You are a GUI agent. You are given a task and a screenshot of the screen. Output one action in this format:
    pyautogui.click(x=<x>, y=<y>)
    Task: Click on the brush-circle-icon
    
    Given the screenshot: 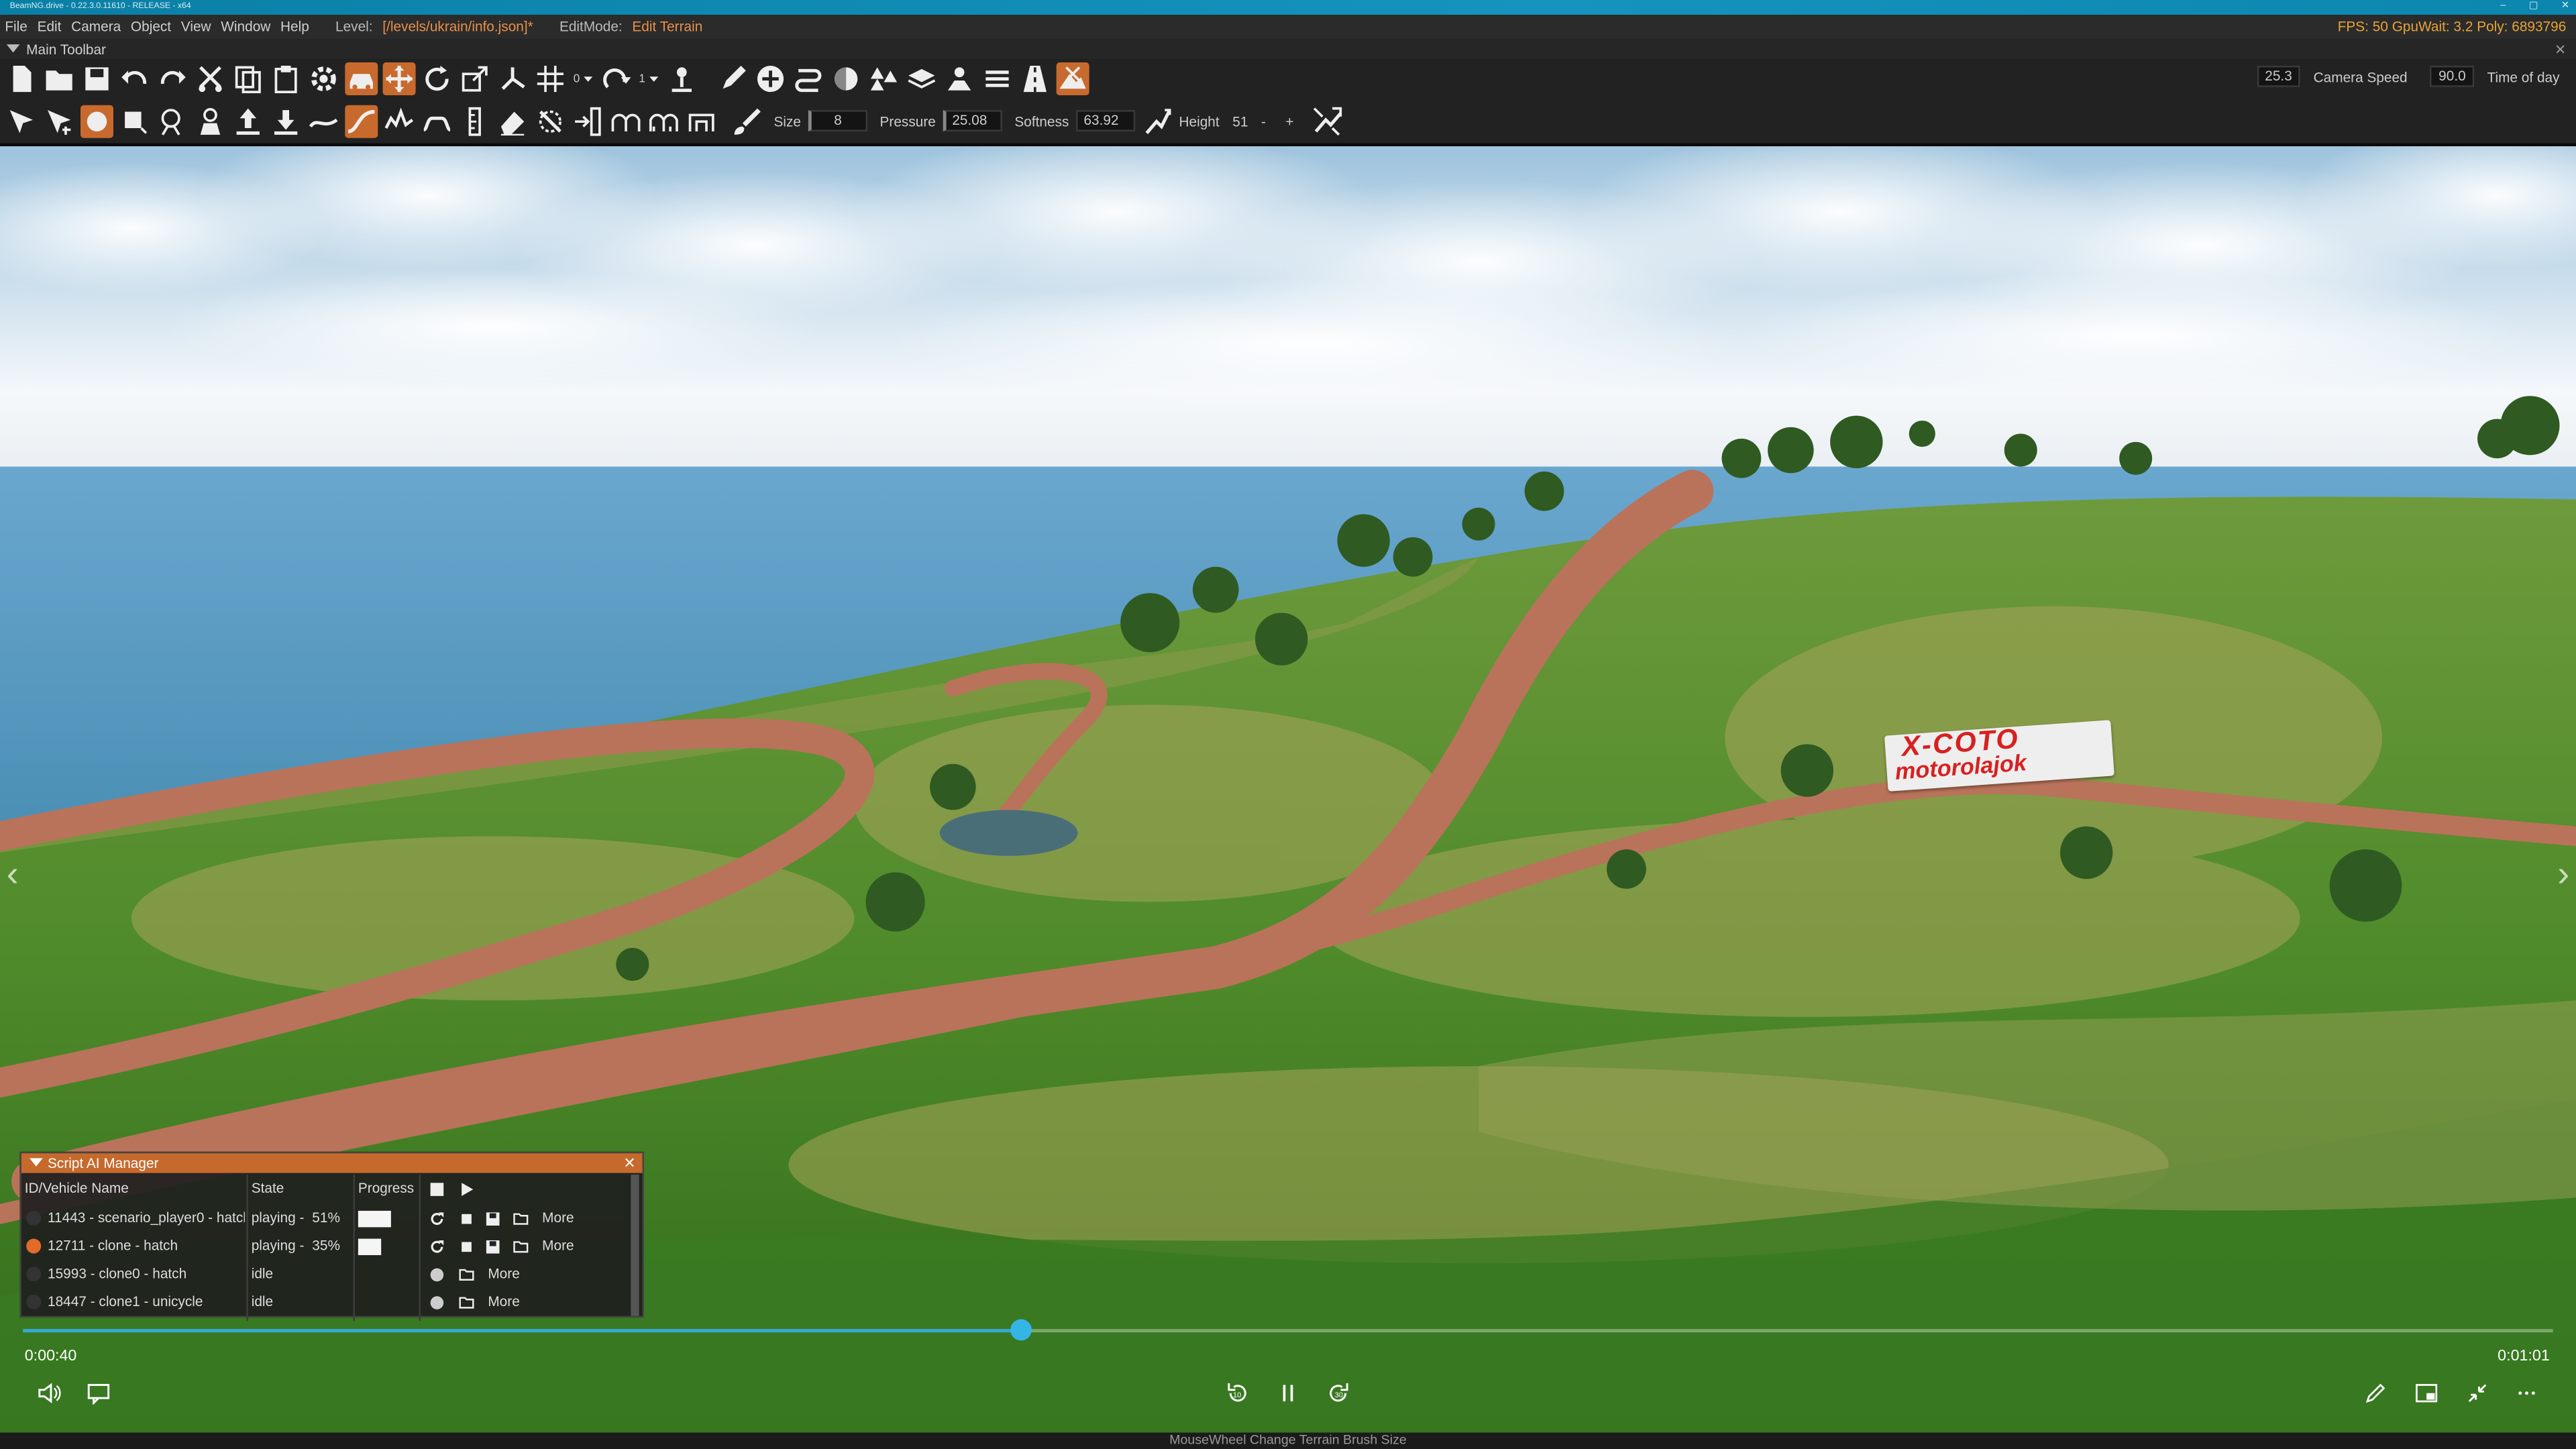 What is the action you would take?
    pyautogui.click(x=96, y=121)
    